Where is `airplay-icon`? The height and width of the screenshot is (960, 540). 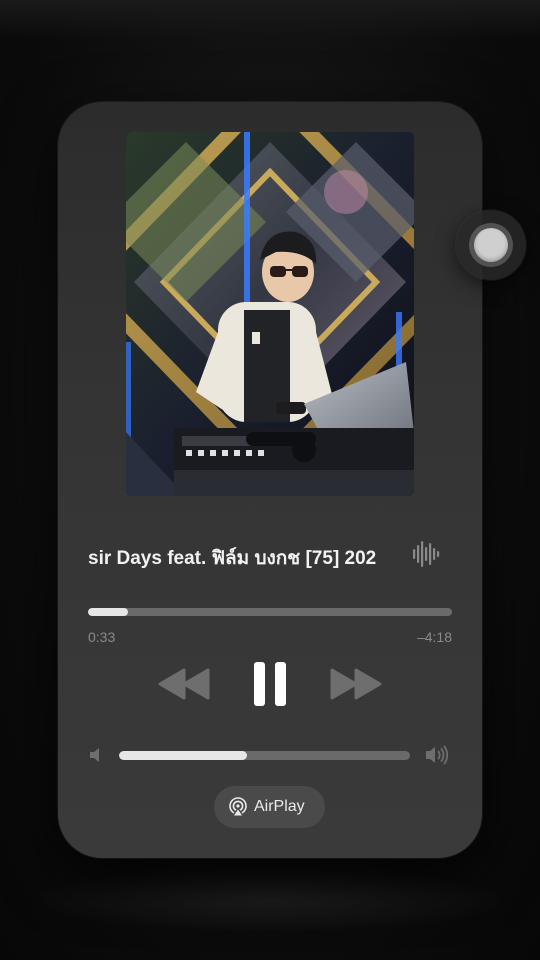
airplay-icon is located at coordinates (238, 807).